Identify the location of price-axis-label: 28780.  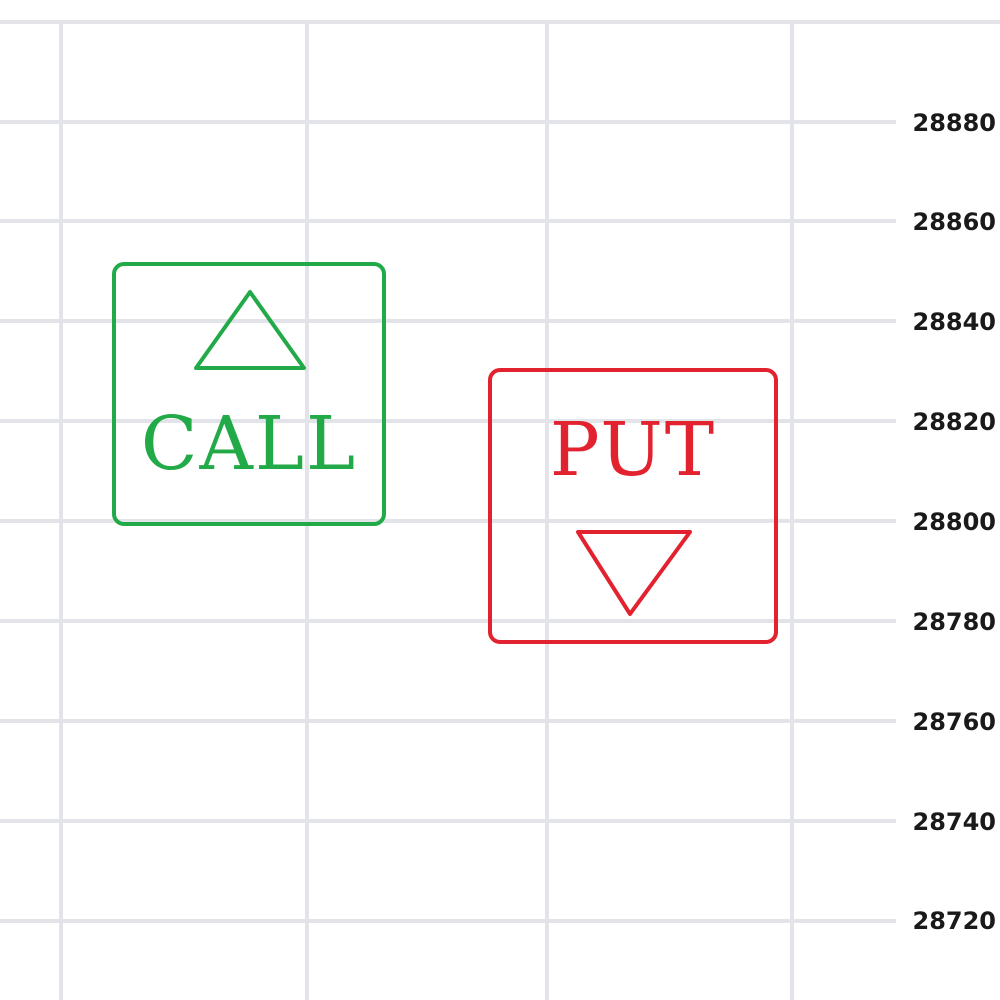
(948, 622).